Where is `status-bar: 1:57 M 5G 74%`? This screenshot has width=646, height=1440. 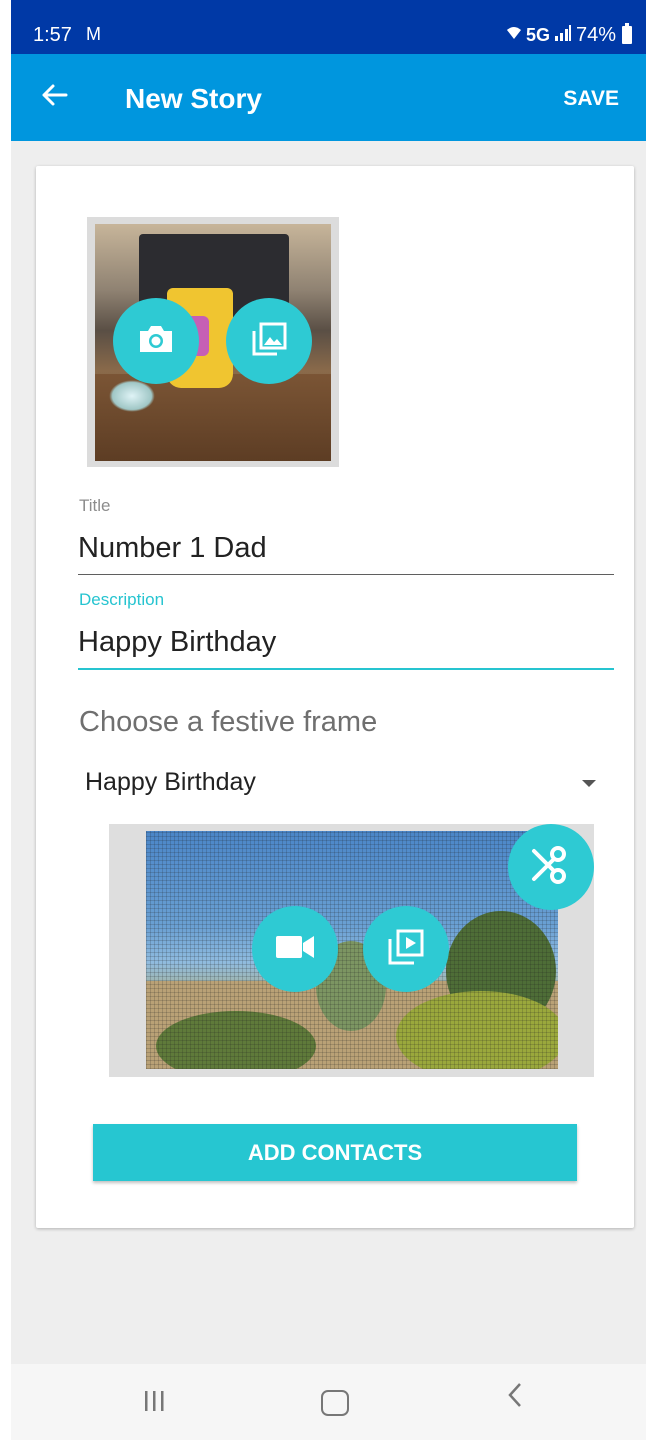
status-bar: 1:57 M 5G 74% is located at coordinates (328, 27).